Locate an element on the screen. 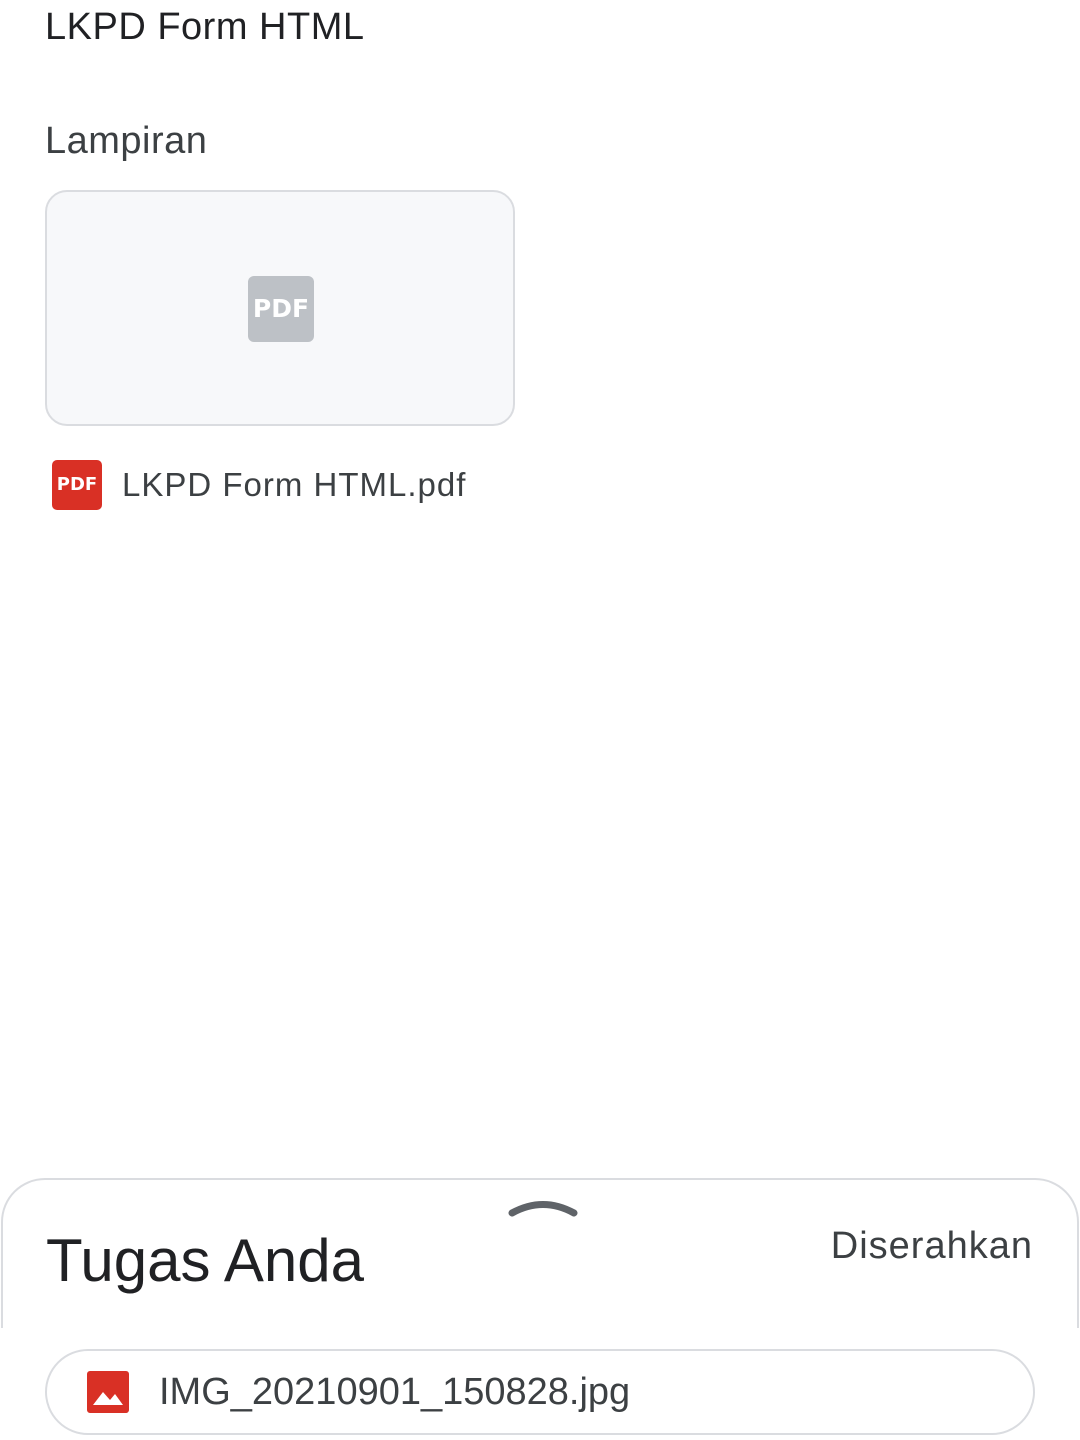 This screenshot has height=1440, width=1080. submission-status: Diserahkan is located at coordinates (931, 1246).